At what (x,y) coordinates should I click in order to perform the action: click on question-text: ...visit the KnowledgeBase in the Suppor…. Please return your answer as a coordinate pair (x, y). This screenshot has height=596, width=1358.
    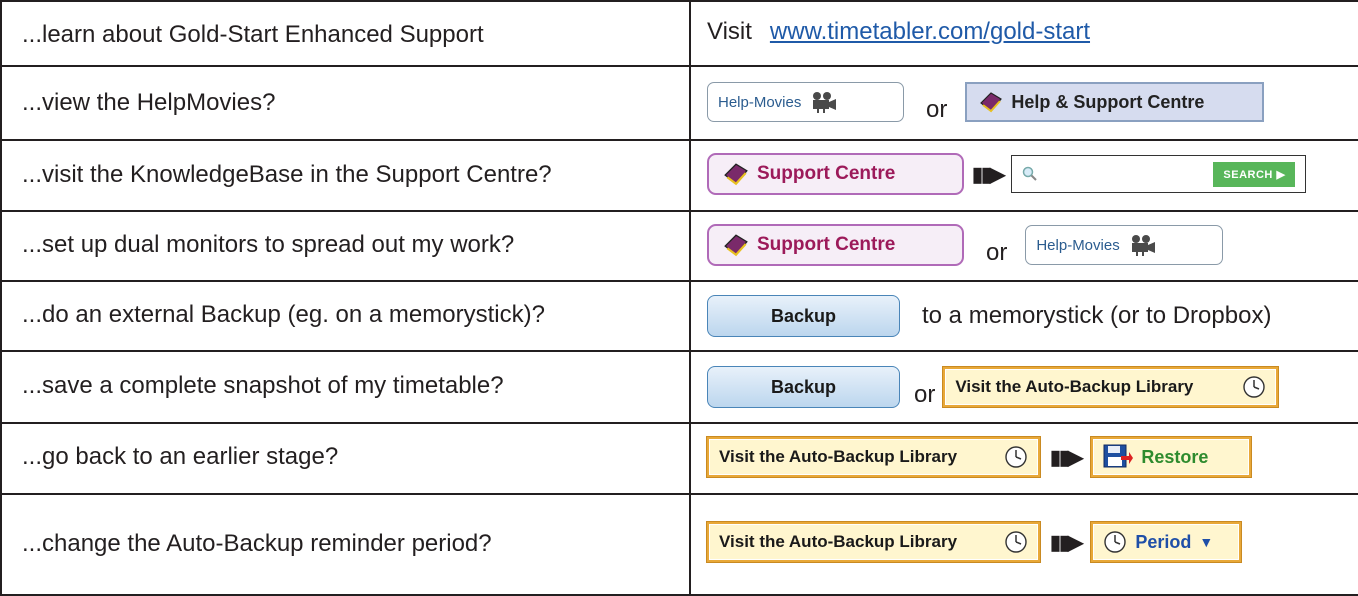
    Looking at the image, I should click on (287, 174).